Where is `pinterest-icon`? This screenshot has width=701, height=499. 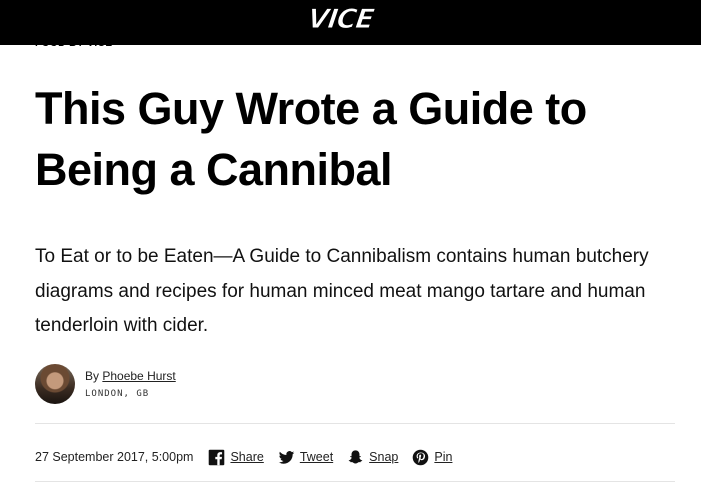 pinterest-icon is located at coordinates (421, 457).